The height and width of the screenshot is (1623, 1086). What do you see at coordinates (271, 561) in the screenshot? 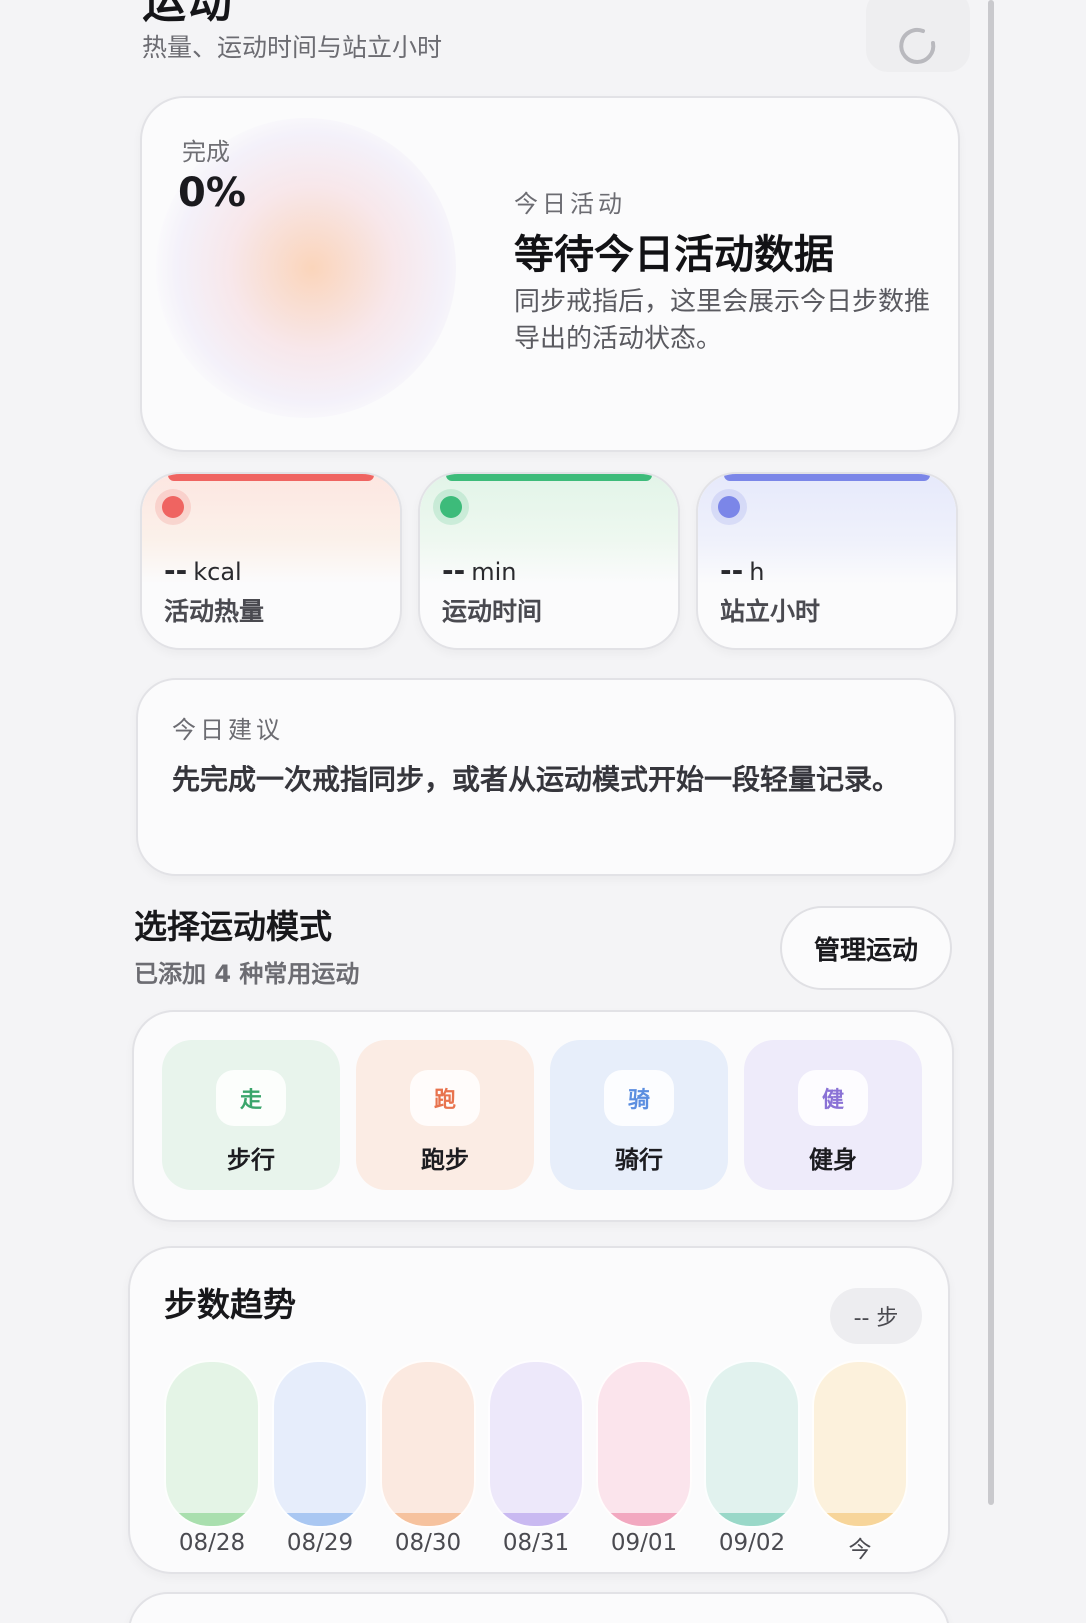
I see `metric-card-calories: -- kcal 活动热量` at bounding box center [271, 561].